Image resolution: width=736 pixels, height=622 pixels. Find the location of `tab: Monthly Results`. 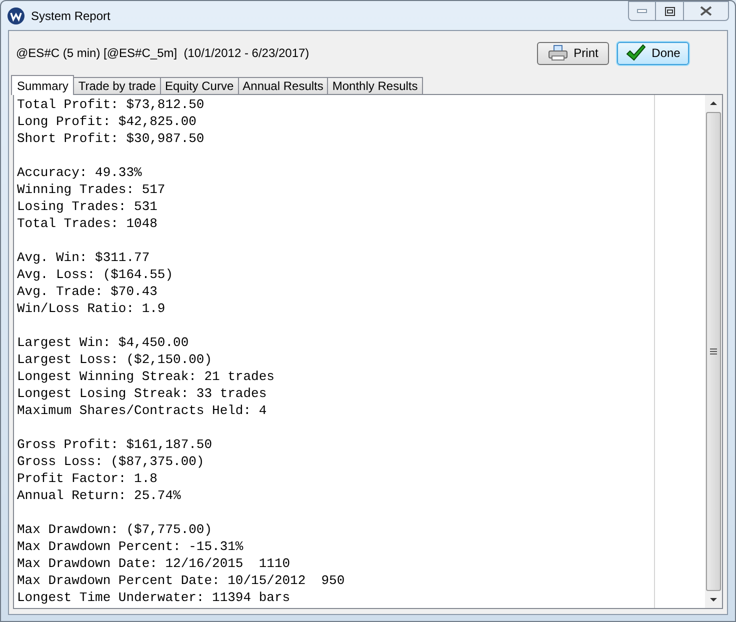

tab: Monthly Results is located at coordinates (375, 85).